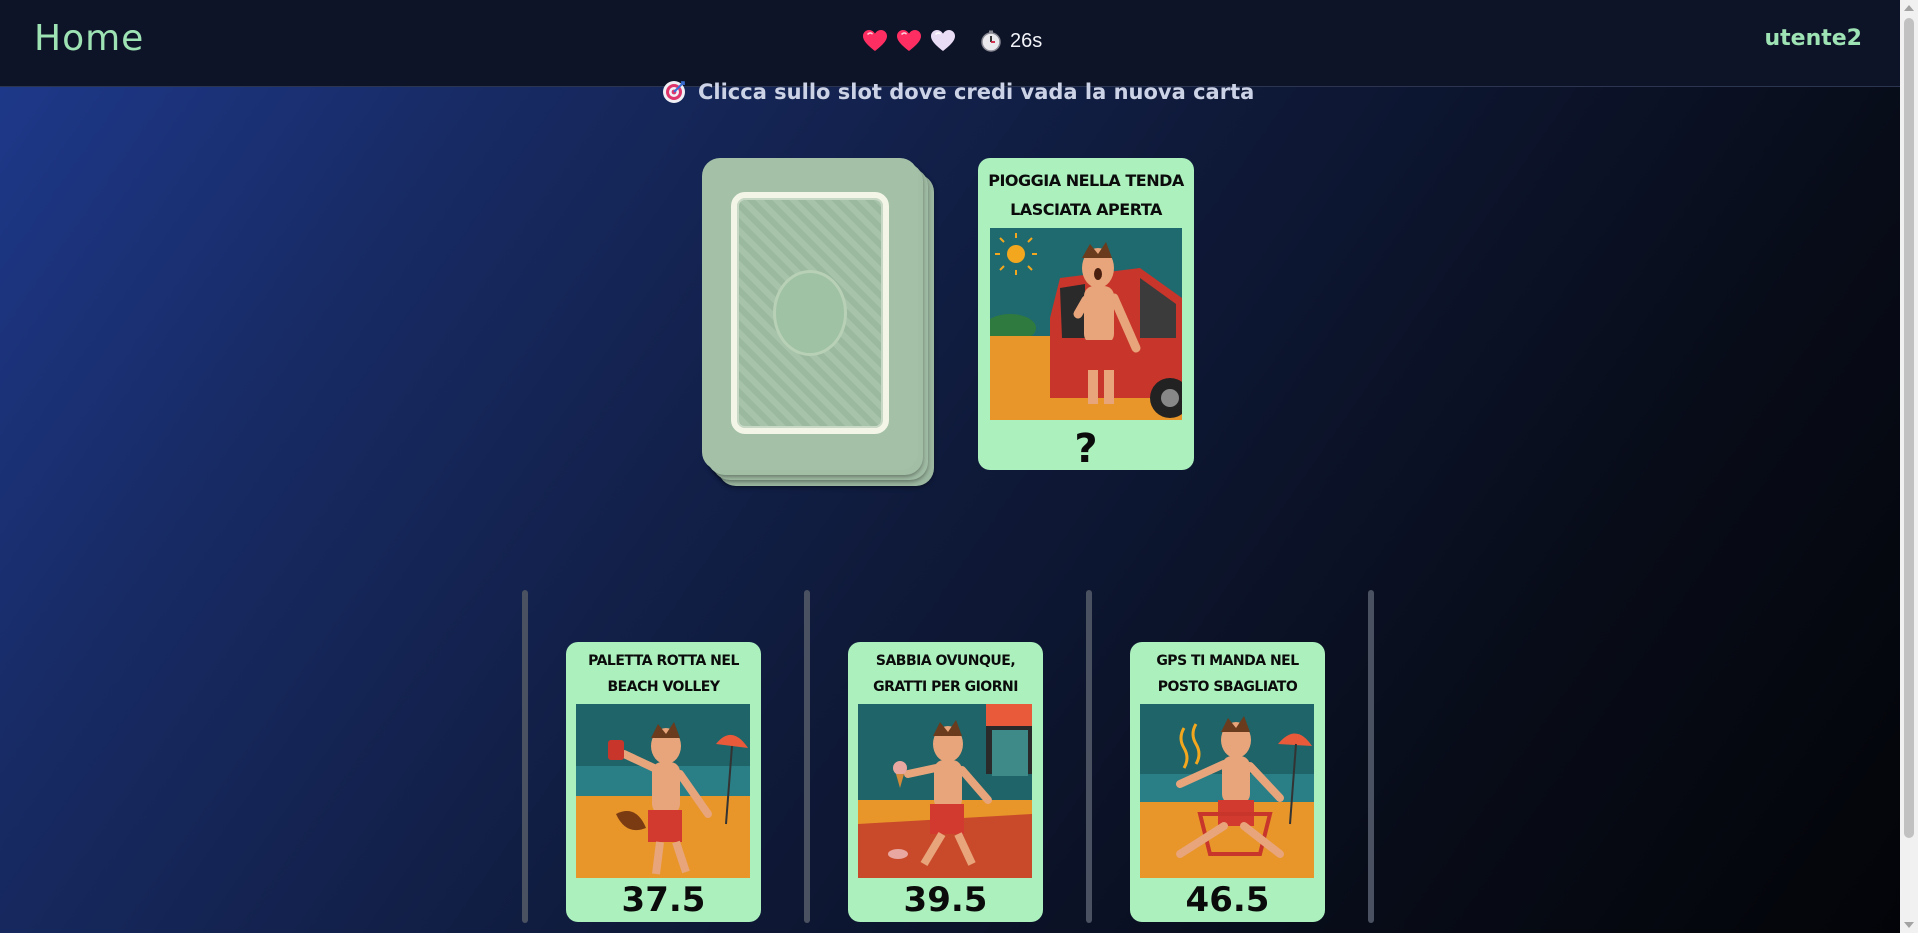 This screenshot has width=1918, height=933. I want to click on stopwatch-icon, so click(991, 41).